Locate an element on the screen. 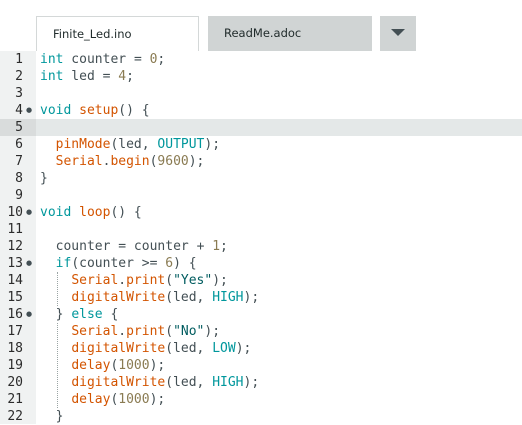  tab-menu-button is located at coordinates (398, 33).